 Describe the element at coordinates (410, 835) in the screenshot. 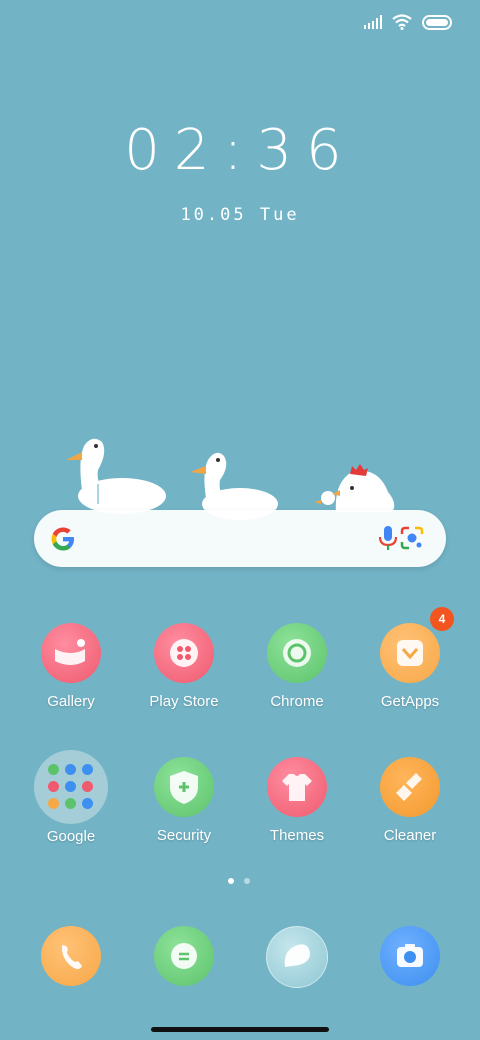

I see `app-label: Cleaner` at that location.